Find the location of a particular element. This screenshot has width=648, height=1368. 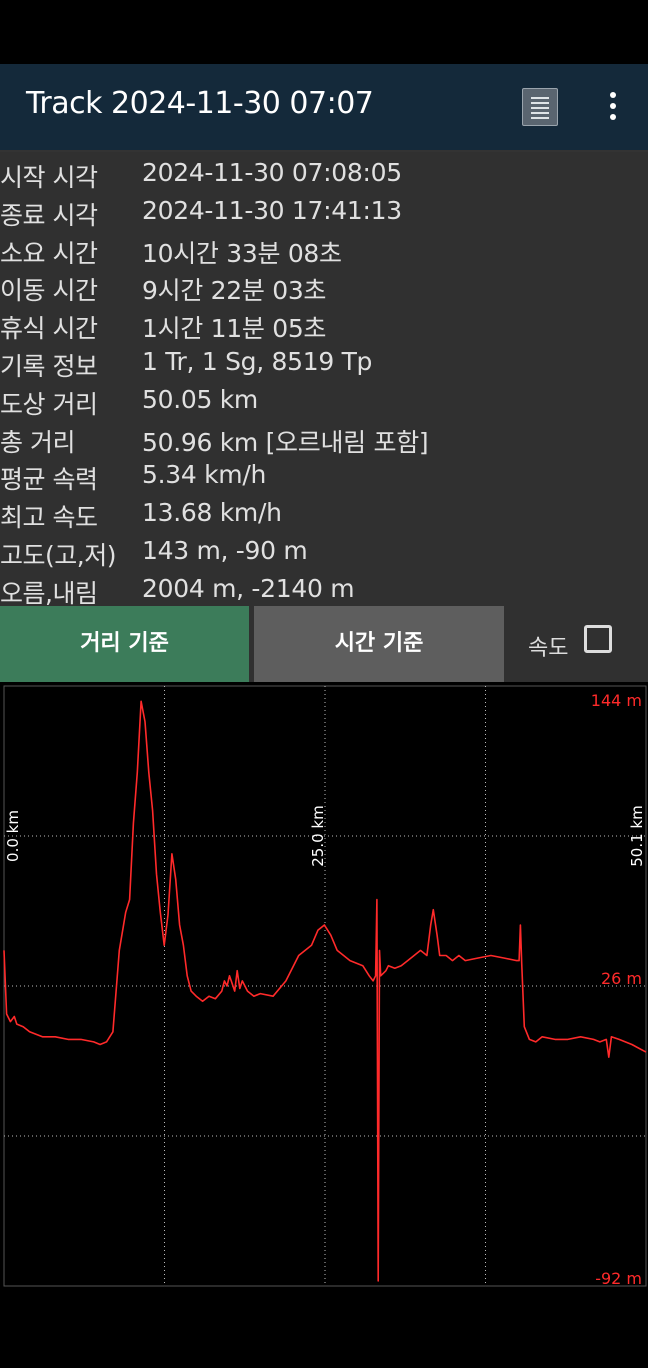

y-tick-label: 26 m is located at coordinates (621, 978).